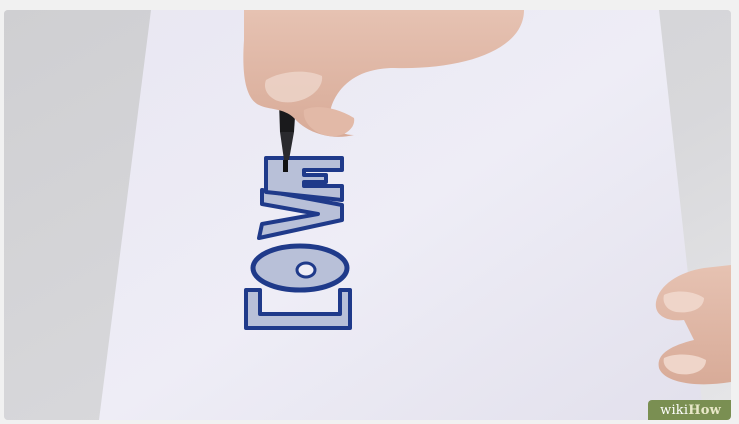  What do you see at coordinates (306, 270) in the screenshot?
I see `letter-o-hole` at bounding box center [306, 270].